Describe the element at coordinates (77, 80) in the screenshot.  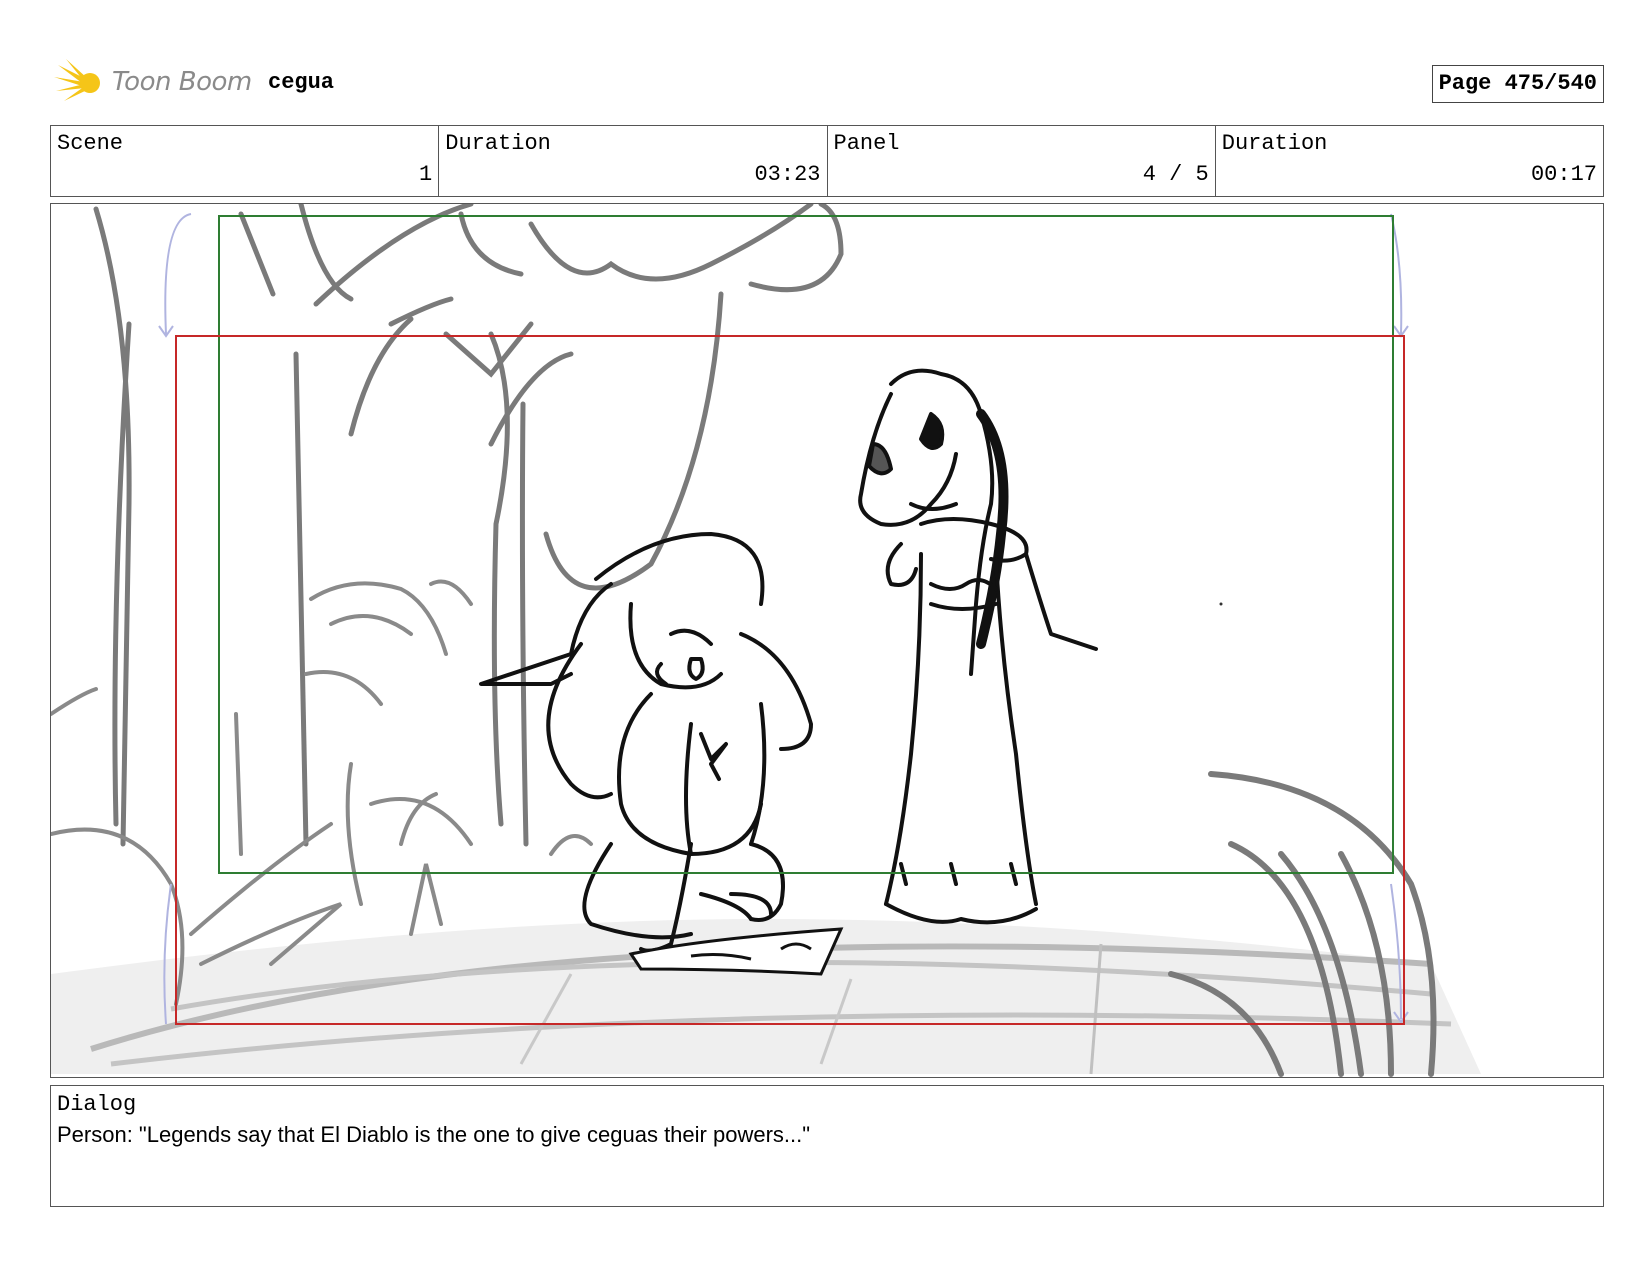
I see `starburst-icon` at that location.